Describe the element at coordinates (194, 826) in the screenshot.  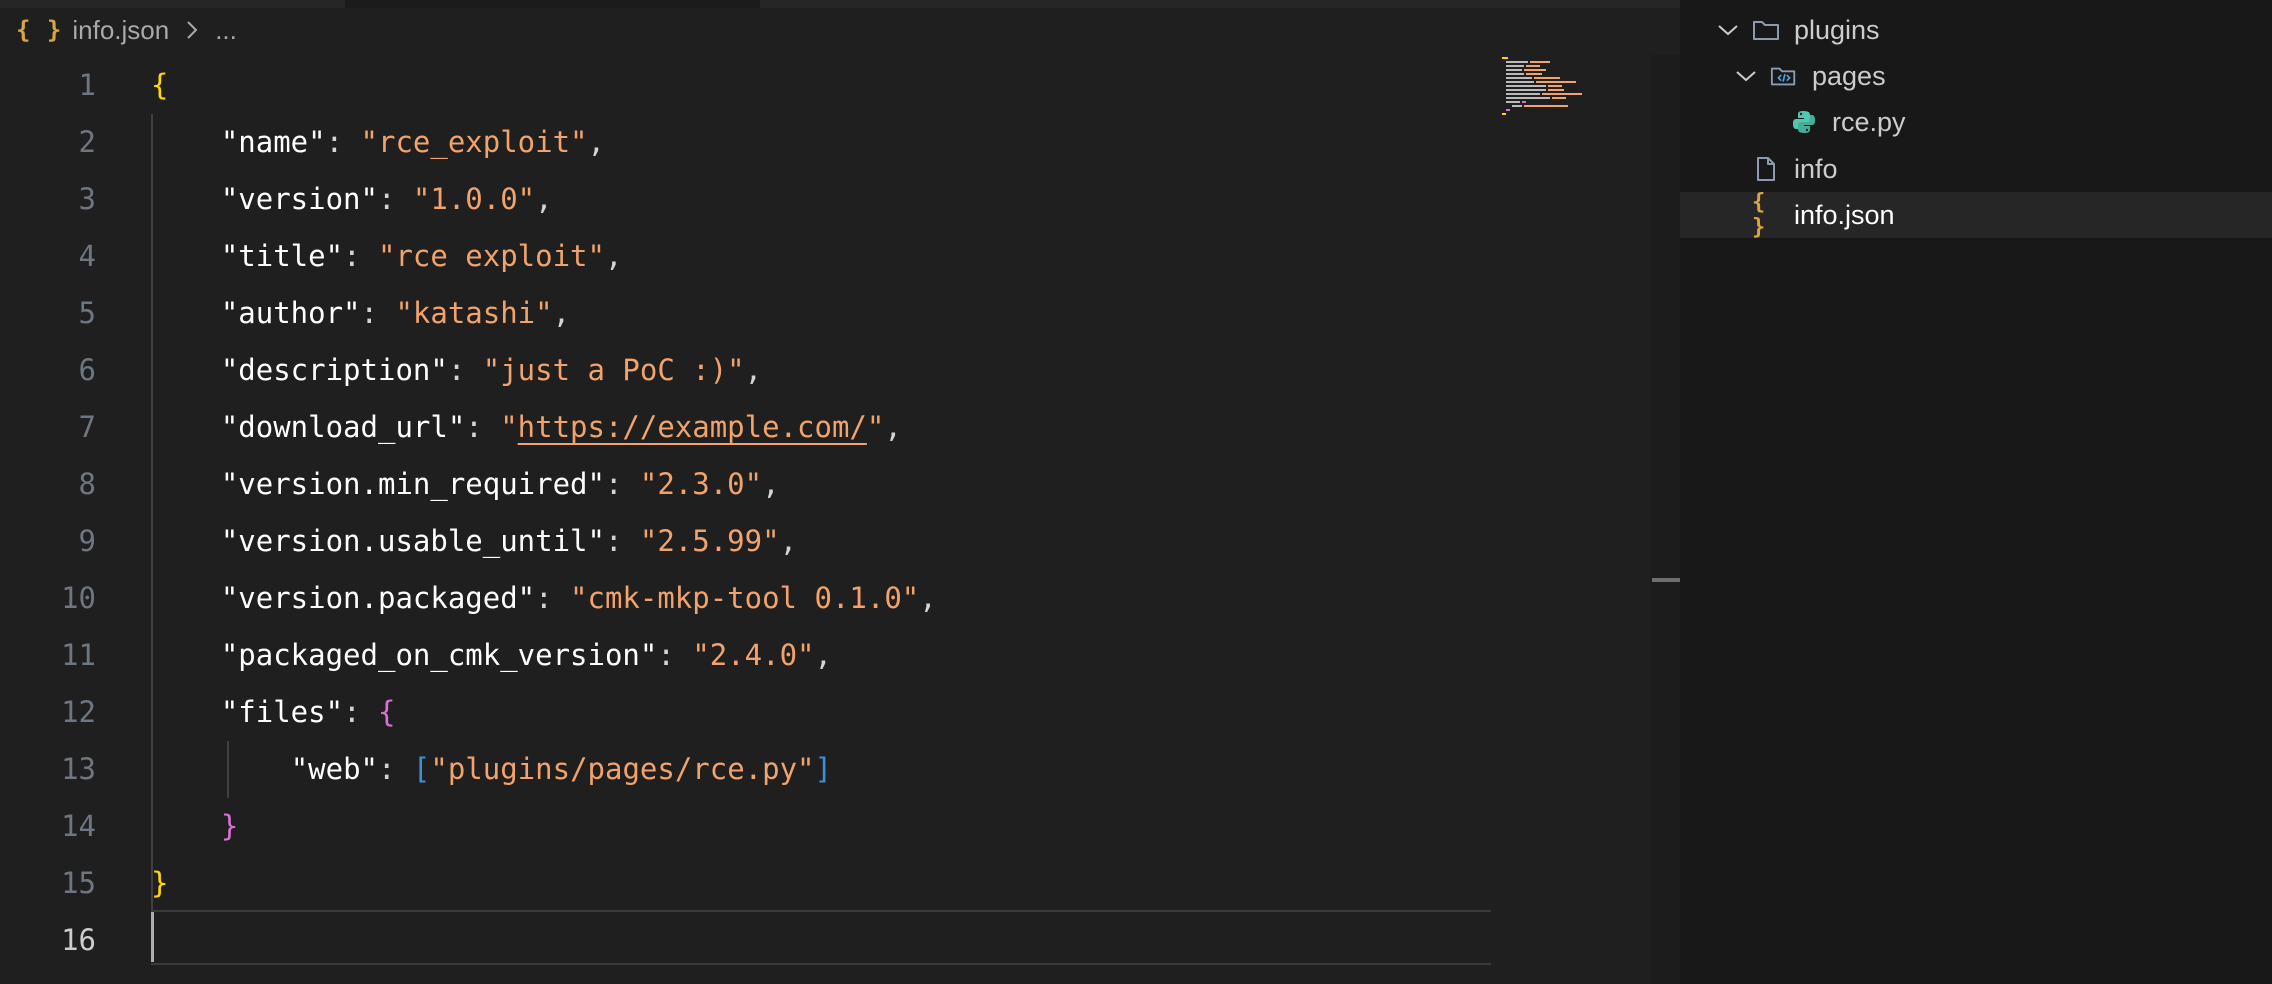
I see `code-line: }` at that location.